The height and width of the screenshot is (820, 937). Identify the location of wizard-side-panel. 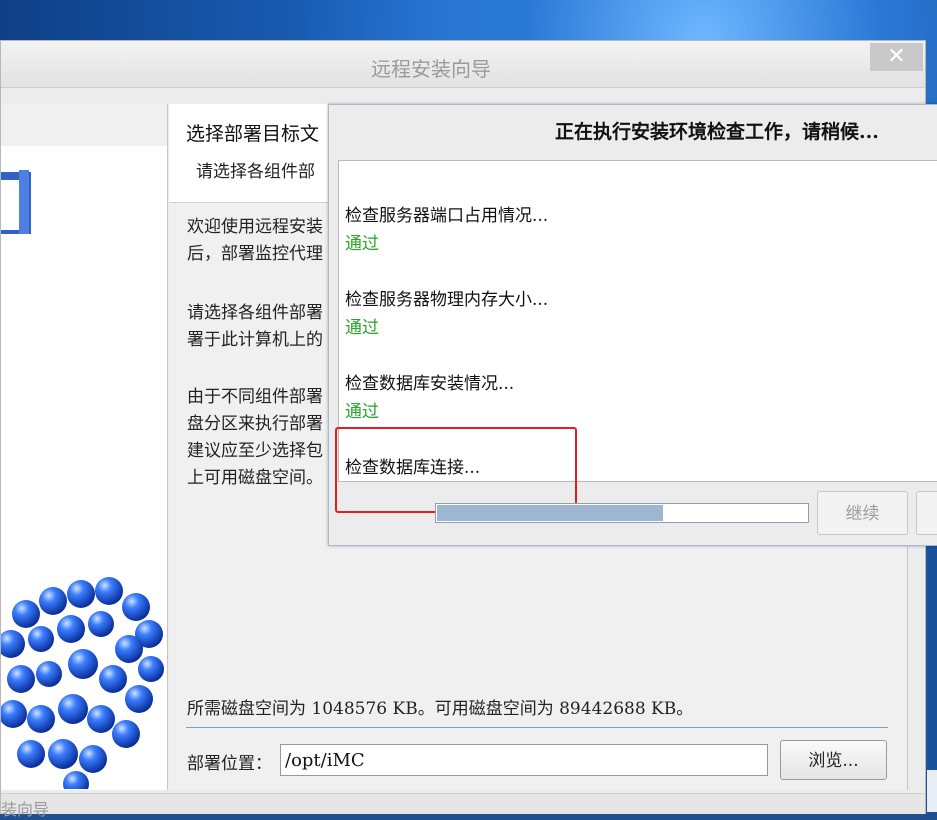
(84, 447).